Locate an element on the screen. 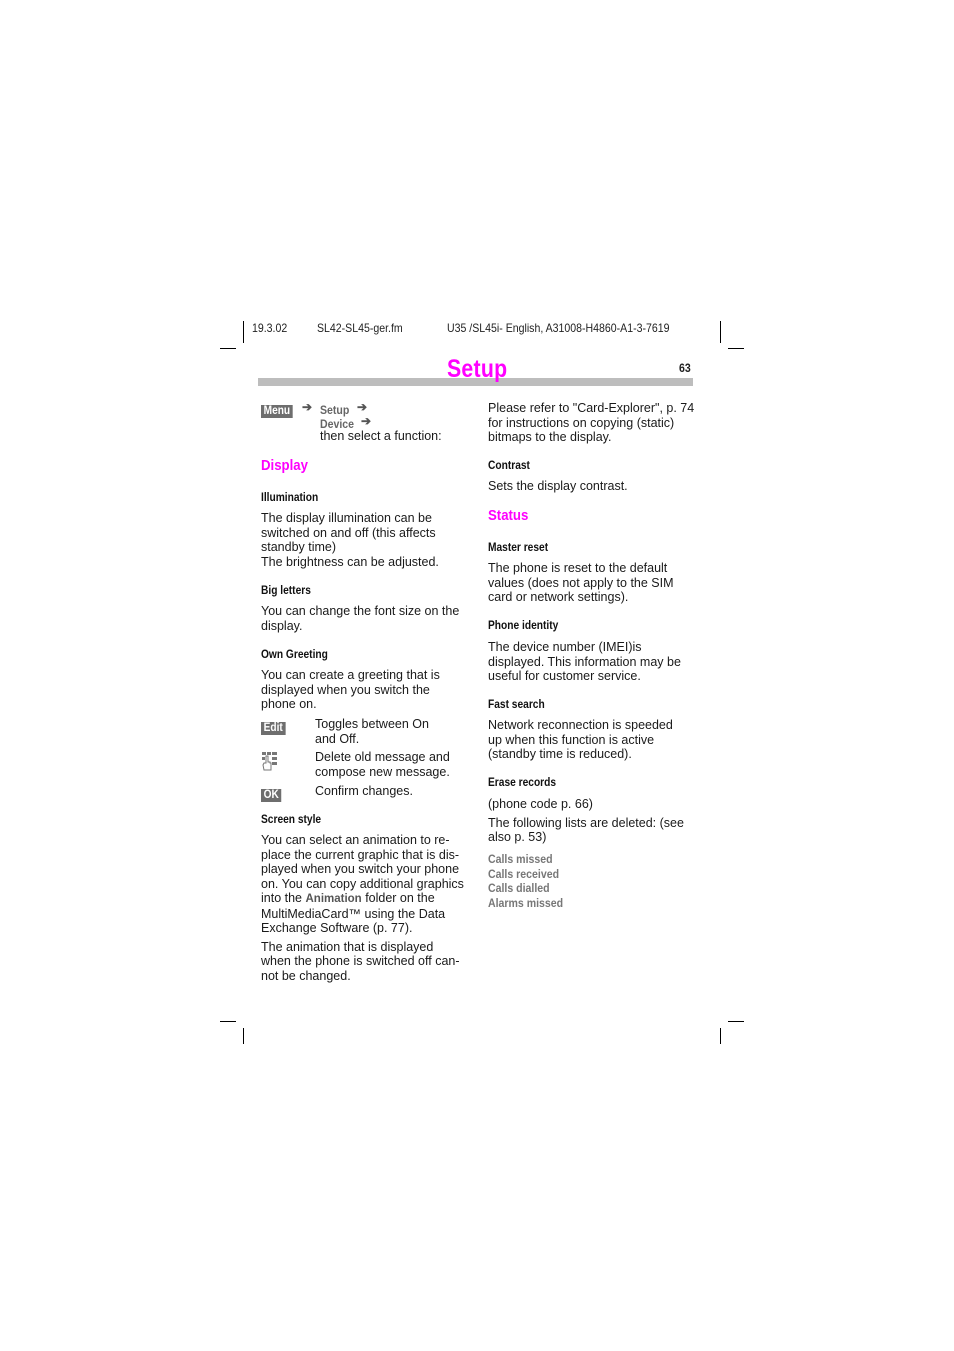  list-item: Calls received is located at coordinates (524, 873).